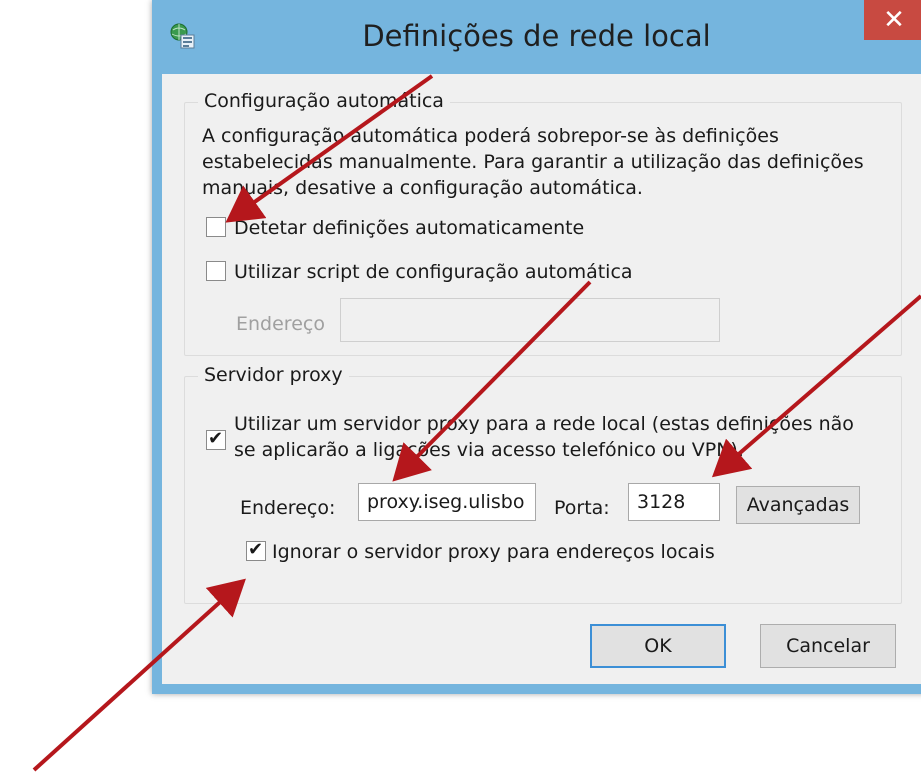 The height and width of the screenshot is (775, 921). I want to click on use-proxy-checkbox: ✔, so click(216, 439).